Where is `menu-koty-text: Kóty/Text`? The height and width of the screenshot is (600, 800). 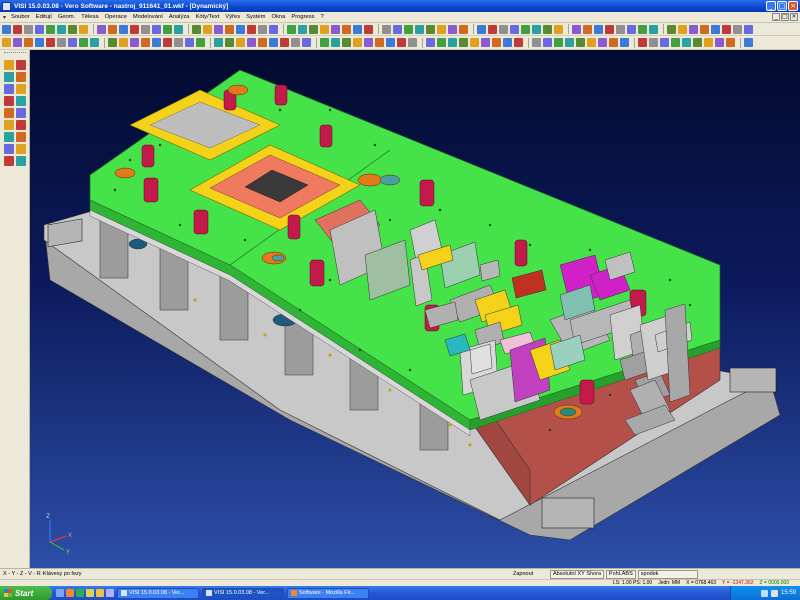
menu-koty-text: Kóty/Text is located at coordinates (207, 17).